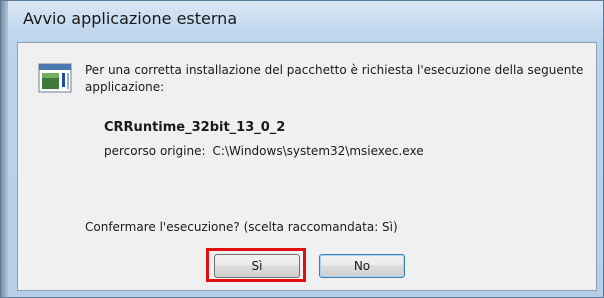 The width and height of the screenshot is (604, 298). What do you see at coordinates (55, 78) in the screenshot?
I see `application-window-icon` at bounding box center [55, 78].